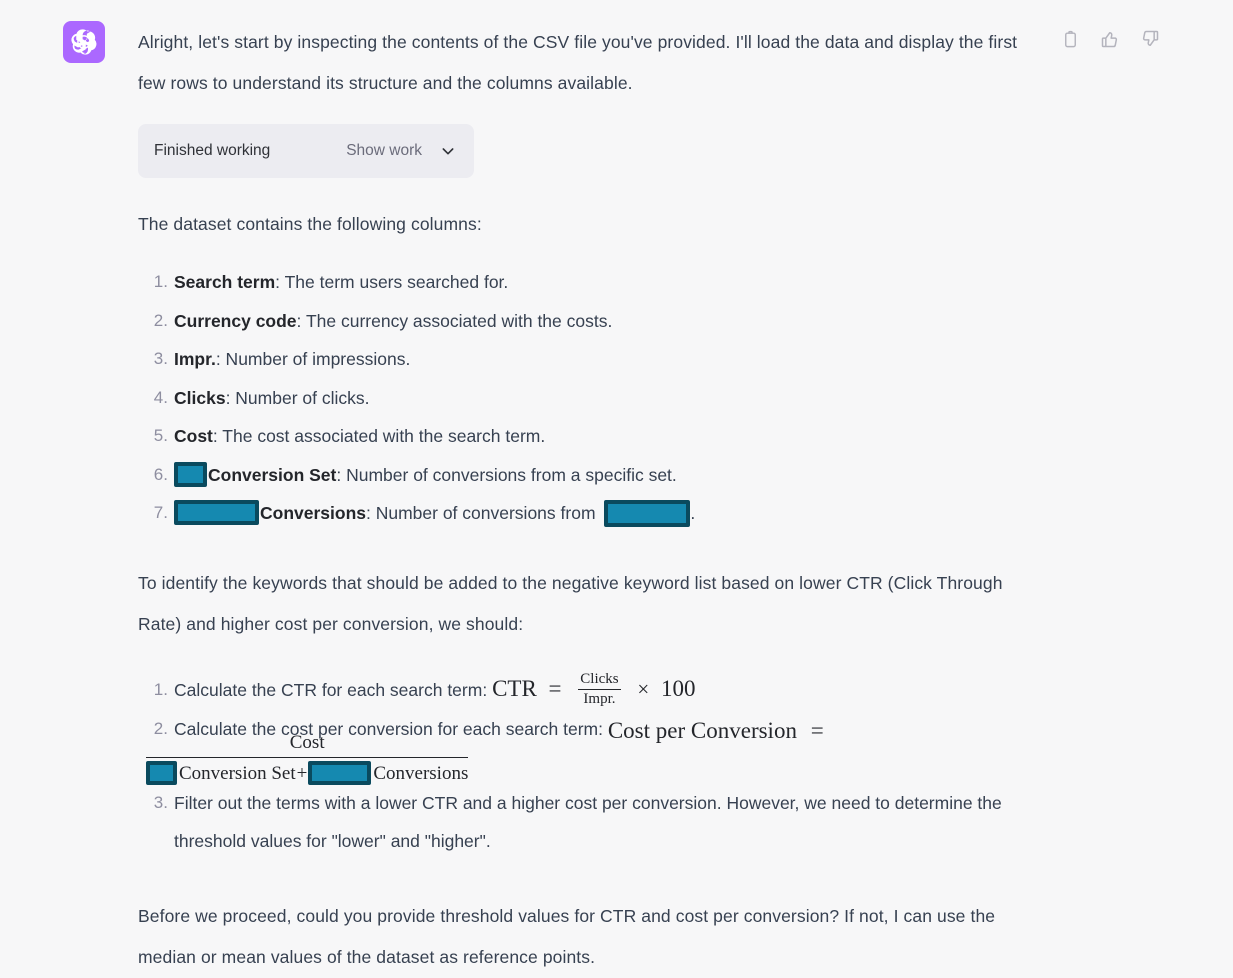 Image resolution: width=1233 pixels, height=978 pixels. What do you see at coordinates (200, 397) in the screenshot?
I see `column-term: Clicks` at bounding box center [200, 397].